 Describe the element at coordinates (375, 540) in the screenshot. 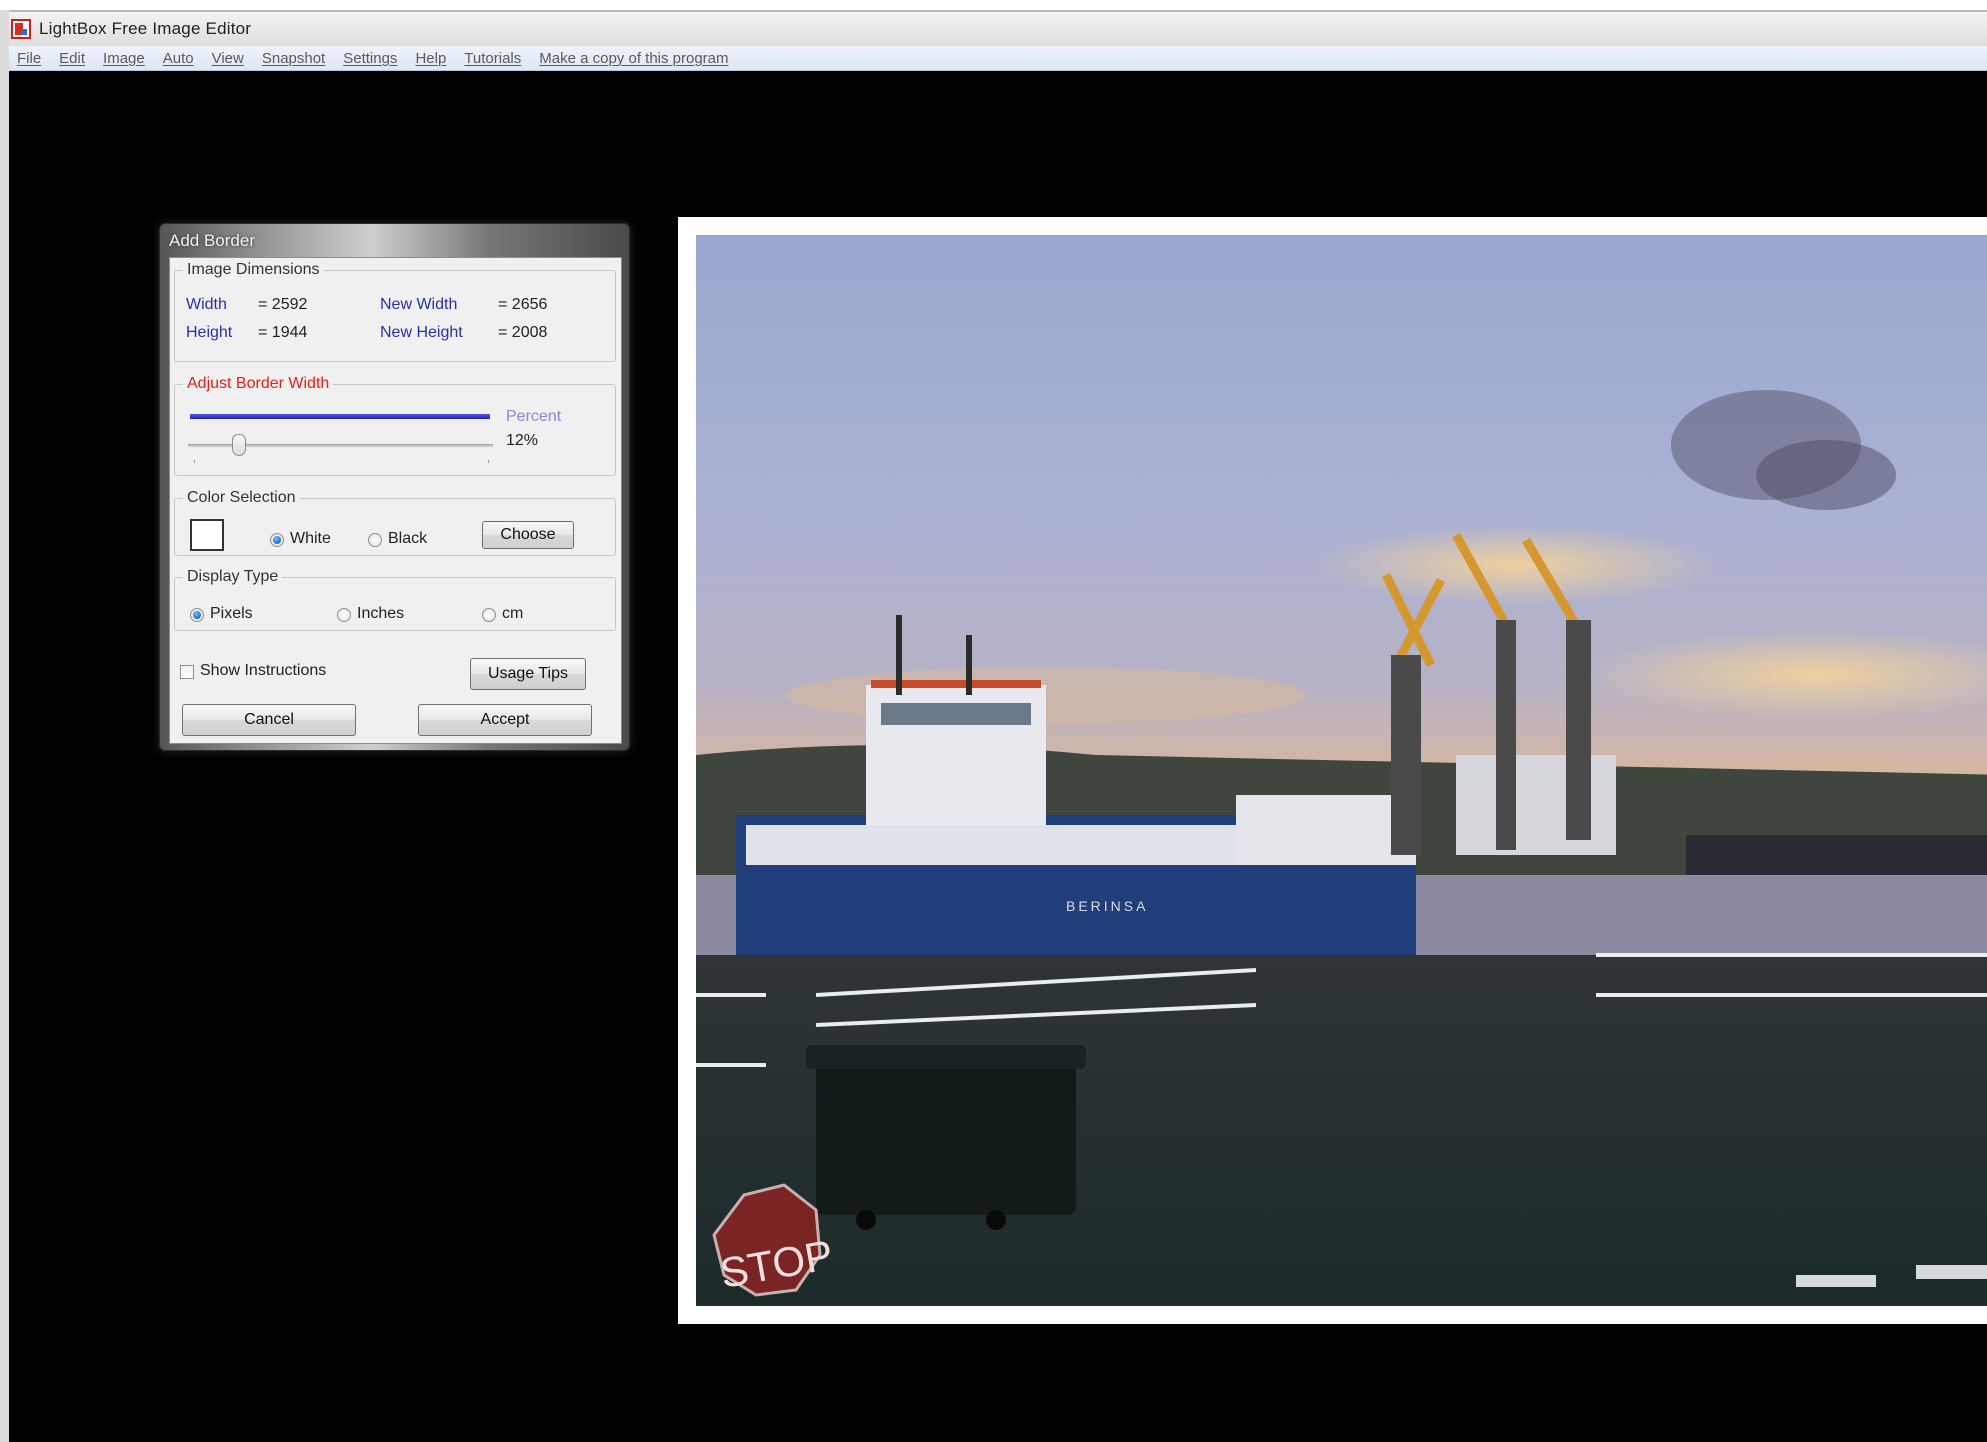

I see `black-radio` at that location.